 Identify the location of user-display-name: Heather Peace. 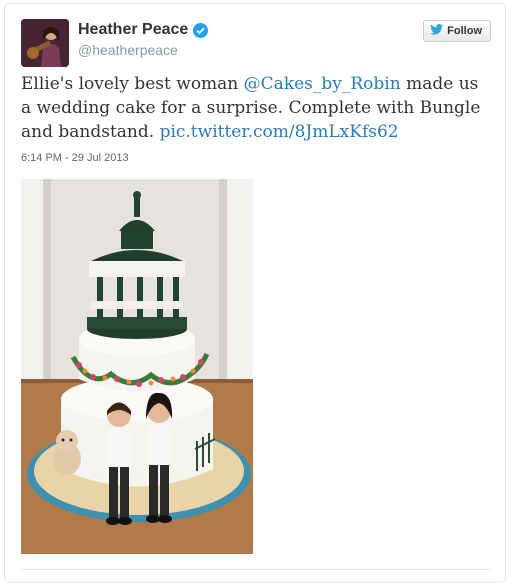
(143, 30).